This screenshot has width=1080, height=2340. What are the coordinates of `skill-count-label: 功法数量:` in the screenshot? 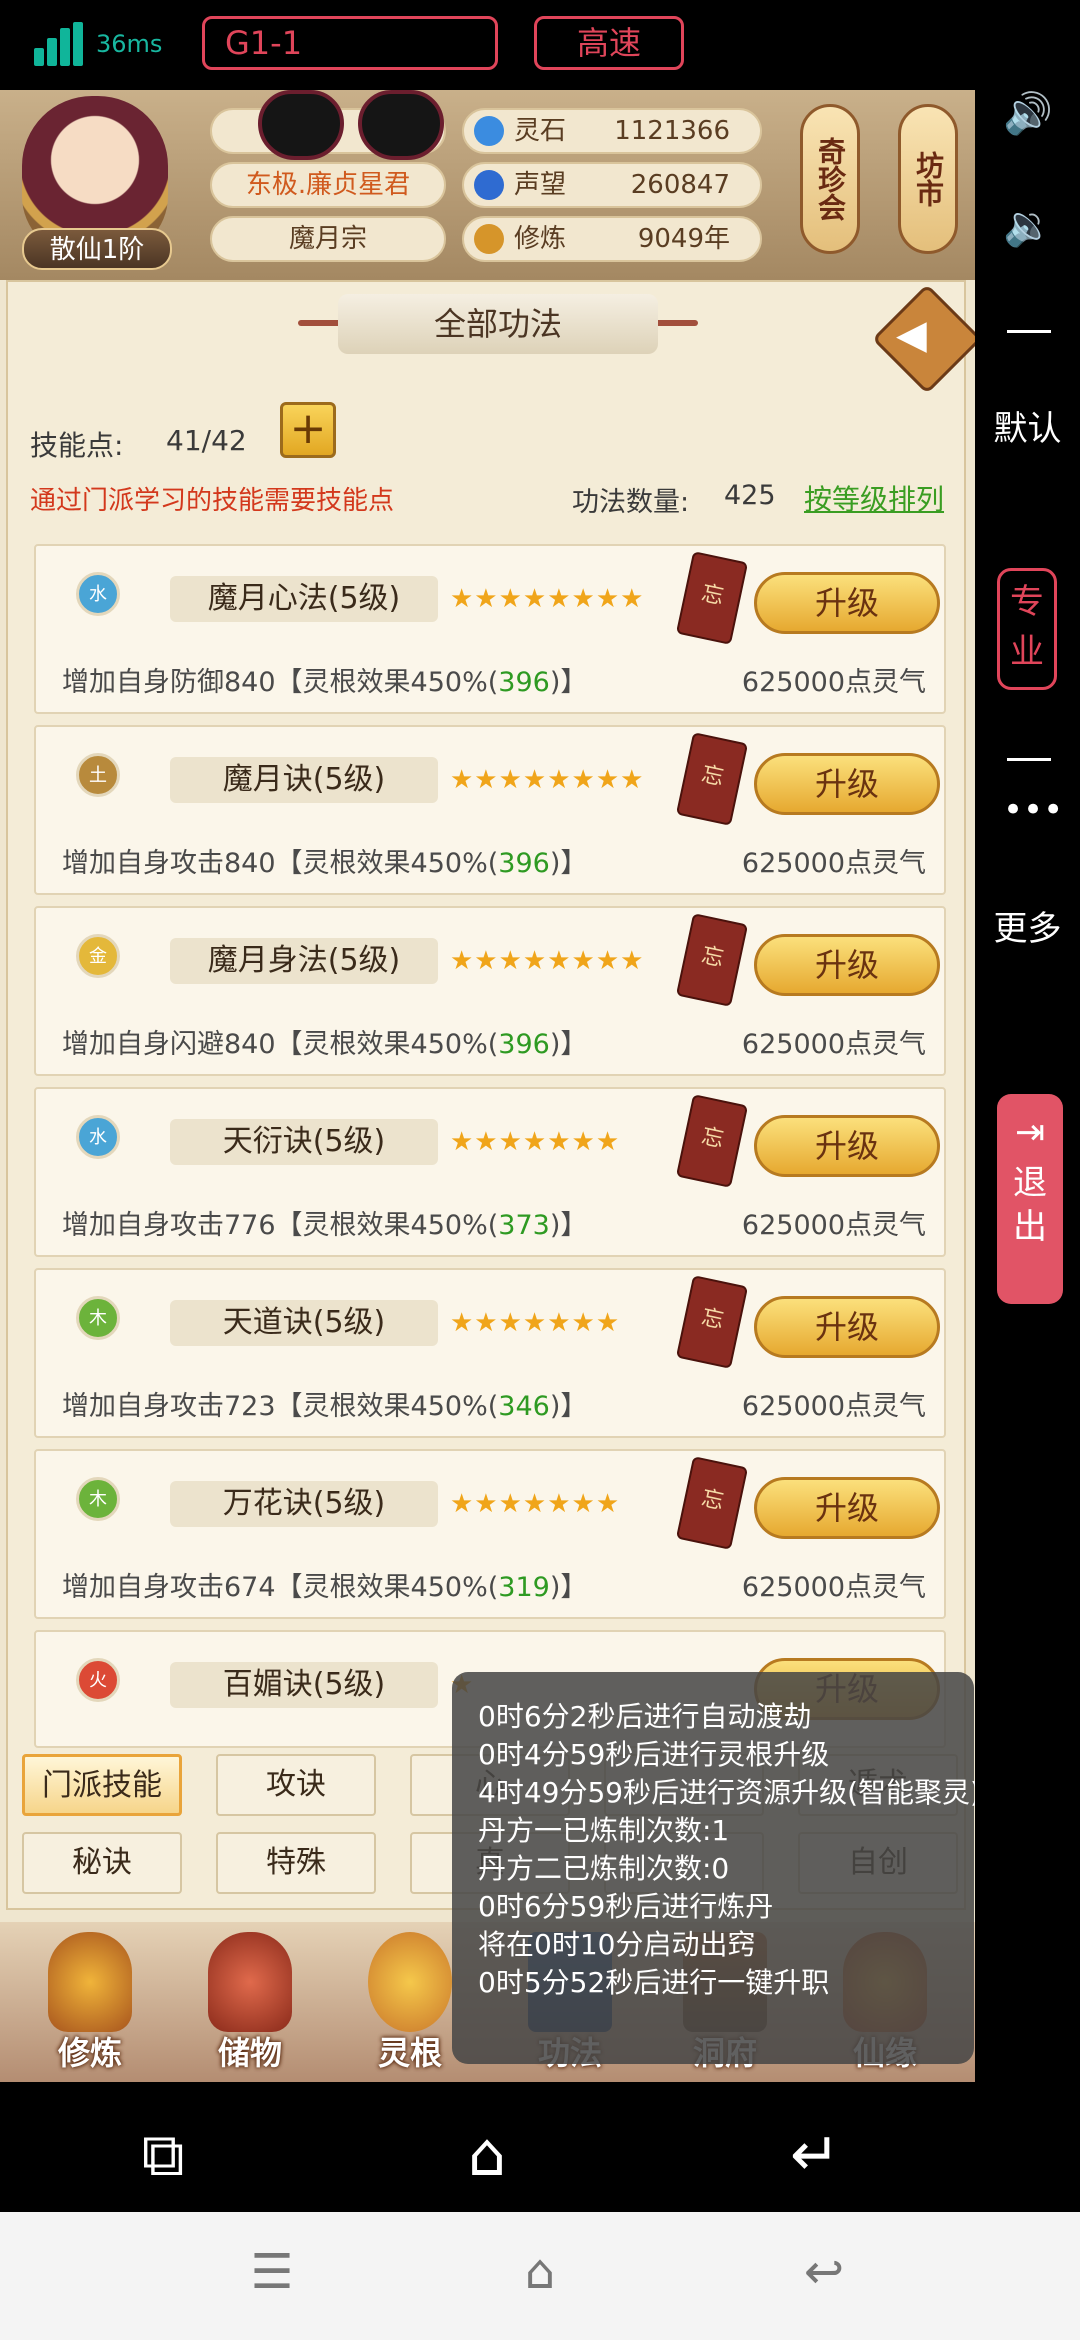 It's located at (631, 502).